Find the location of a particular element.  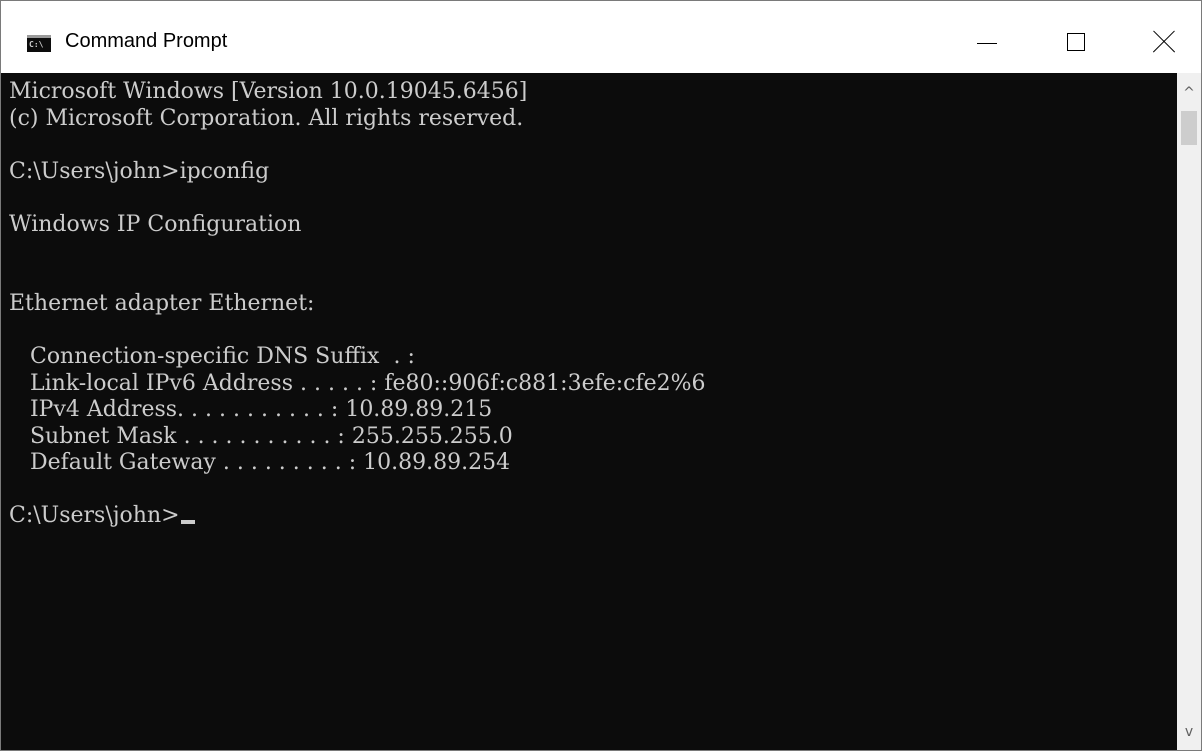

console-line-ip-config-header: Windows IP Configuration is located at coordinates (155, 224).